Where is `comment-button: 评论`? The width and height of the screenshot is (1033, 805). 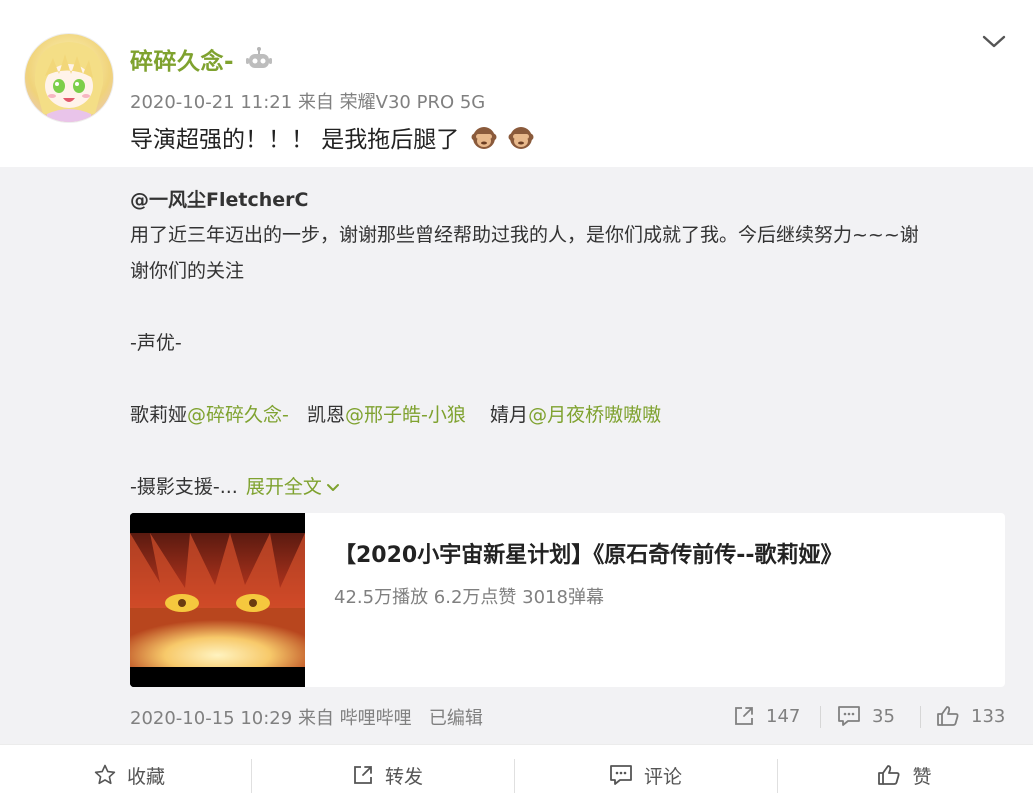 comment-button: 评论 is located at coordinates (645, 775).